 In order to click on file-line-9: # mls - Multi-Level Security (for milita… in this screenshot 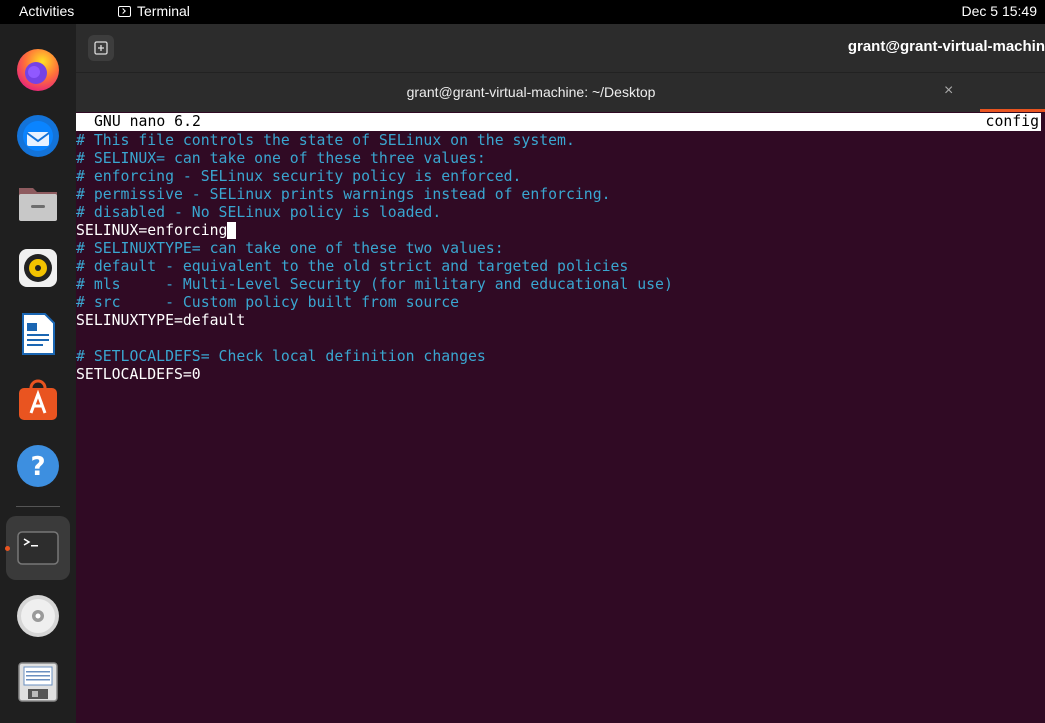, I will do `click(374, 284)`.